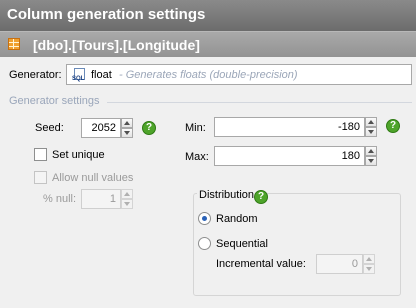 The height and width of the screenshot is (308, 416). What do you see at coordinates (79, 75) in the screenshot?
I see `sql-icon: SQL` at bounding box center [79, 75].